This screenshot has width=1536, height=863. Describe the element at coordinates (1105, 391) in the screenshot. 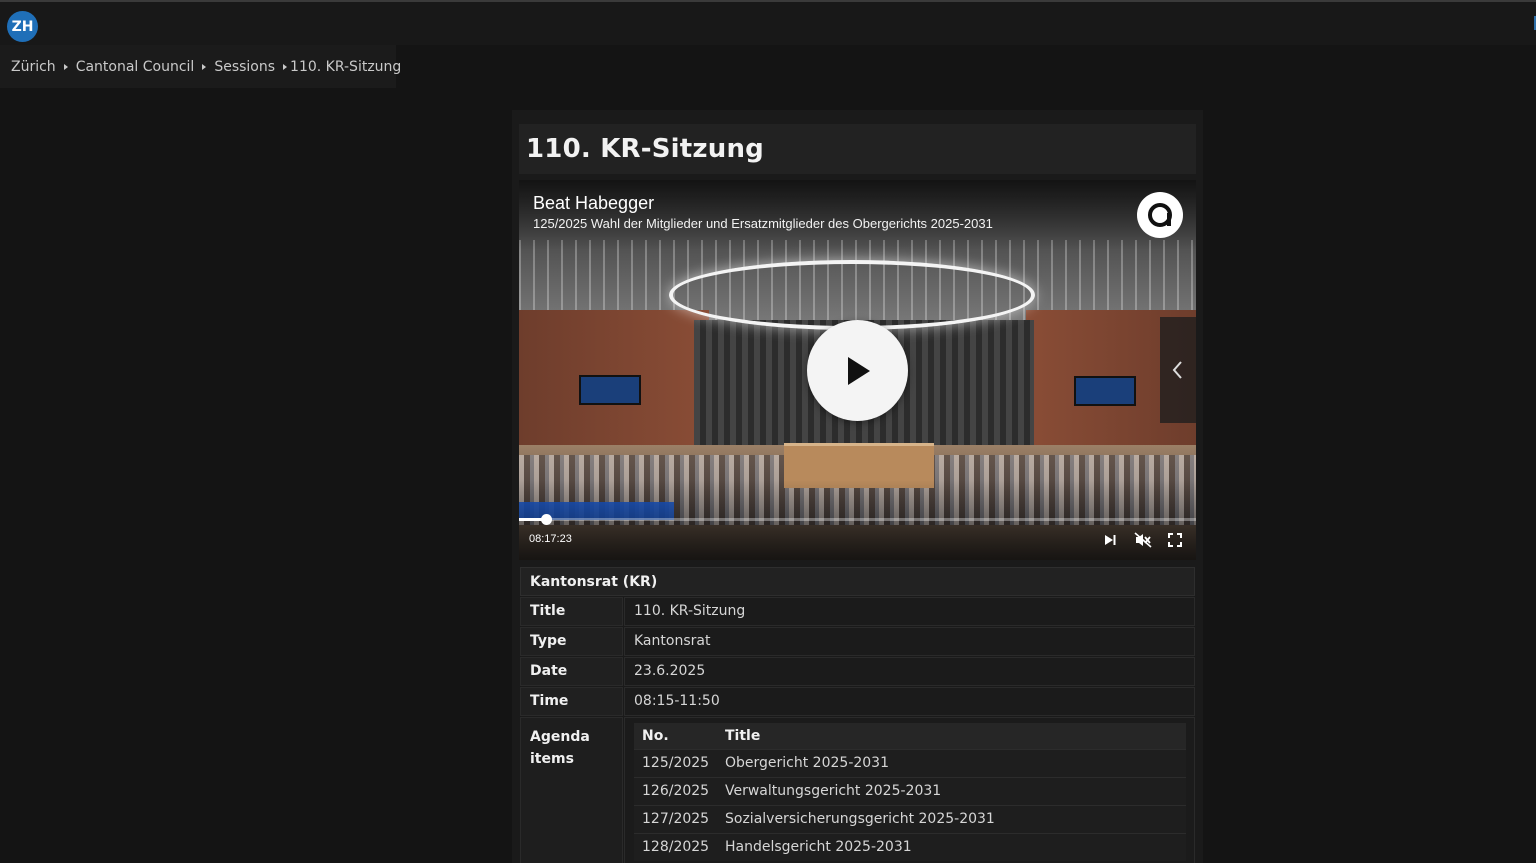

I see `video-scene-screen-right` at that location.